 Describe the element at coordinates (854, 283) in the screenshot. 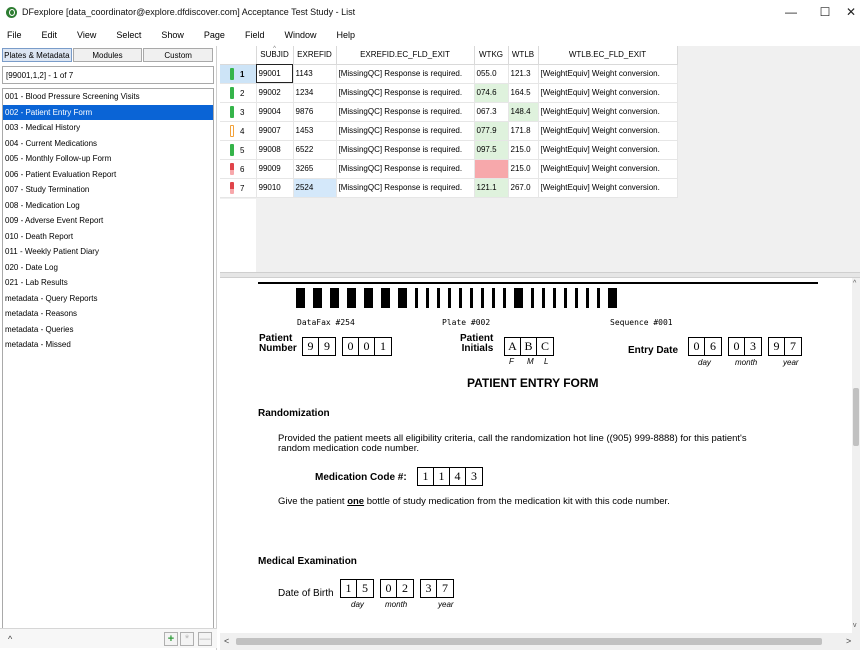

I see `scroll-up-icon: ^` at that location.